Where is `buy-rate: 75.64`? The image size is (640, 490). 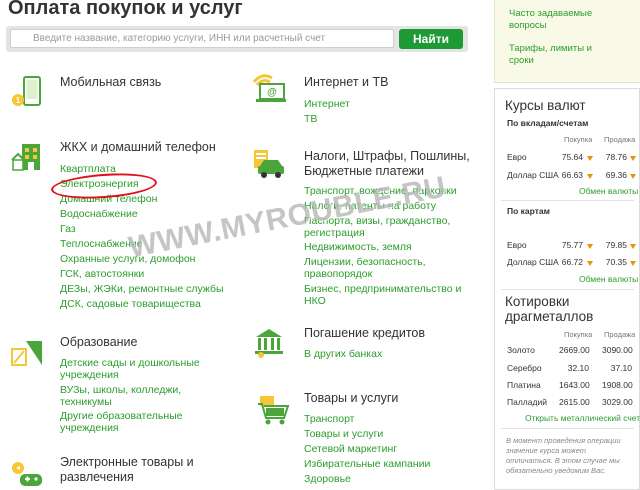
buy-rate: 75.64 is located at coordinates (572, 157).